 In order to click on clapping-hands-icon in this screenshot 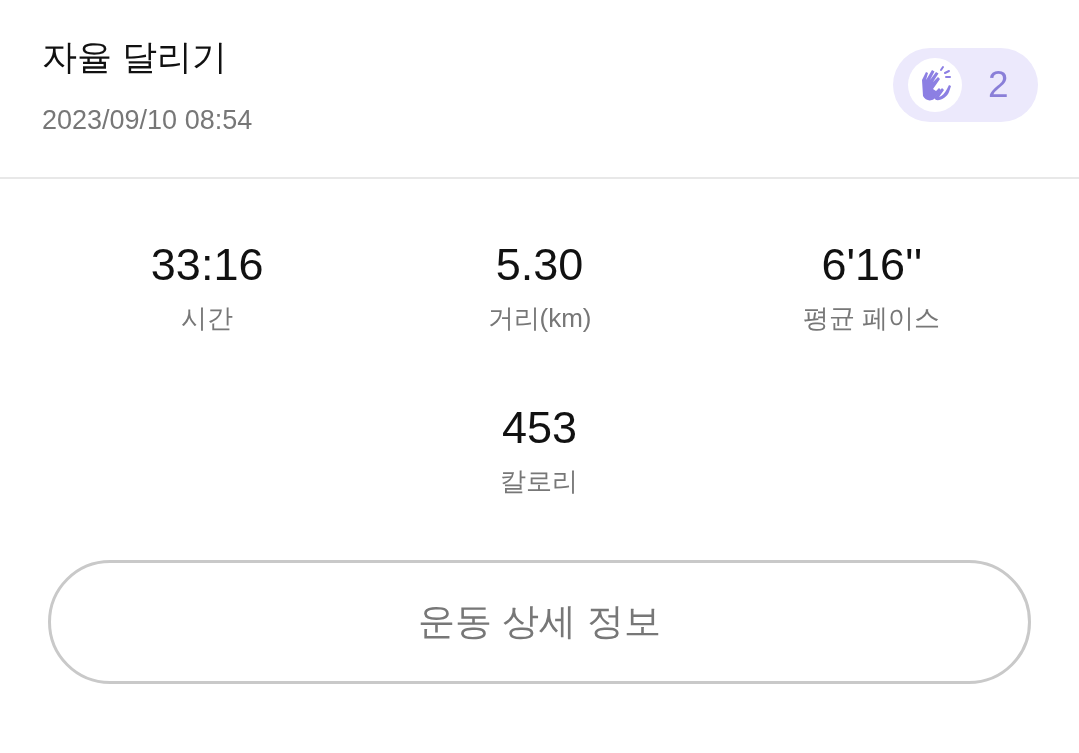, I will do `click(935, 85)`.